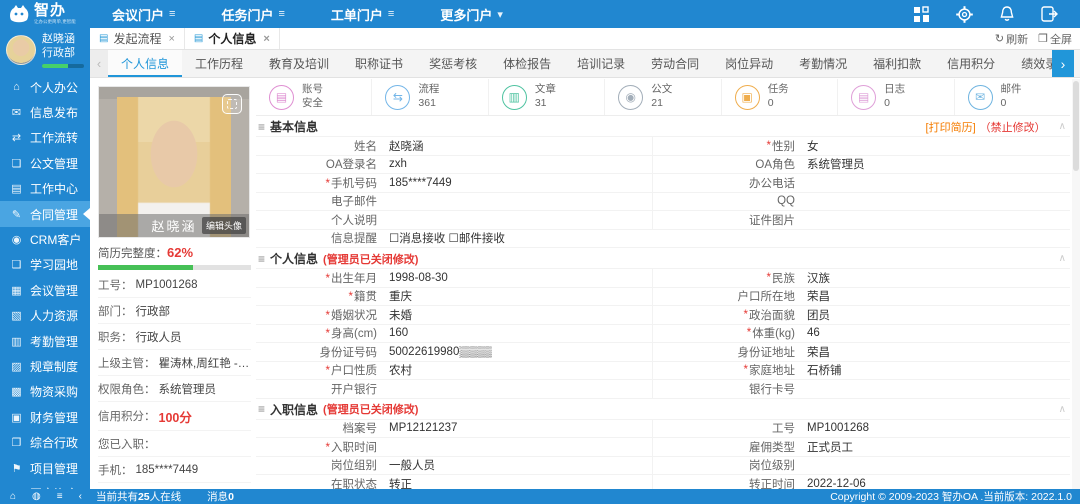  Describe the element at coordinates (1007, 14) in the screenshot. I see `notifications-bell-icon` at that location.